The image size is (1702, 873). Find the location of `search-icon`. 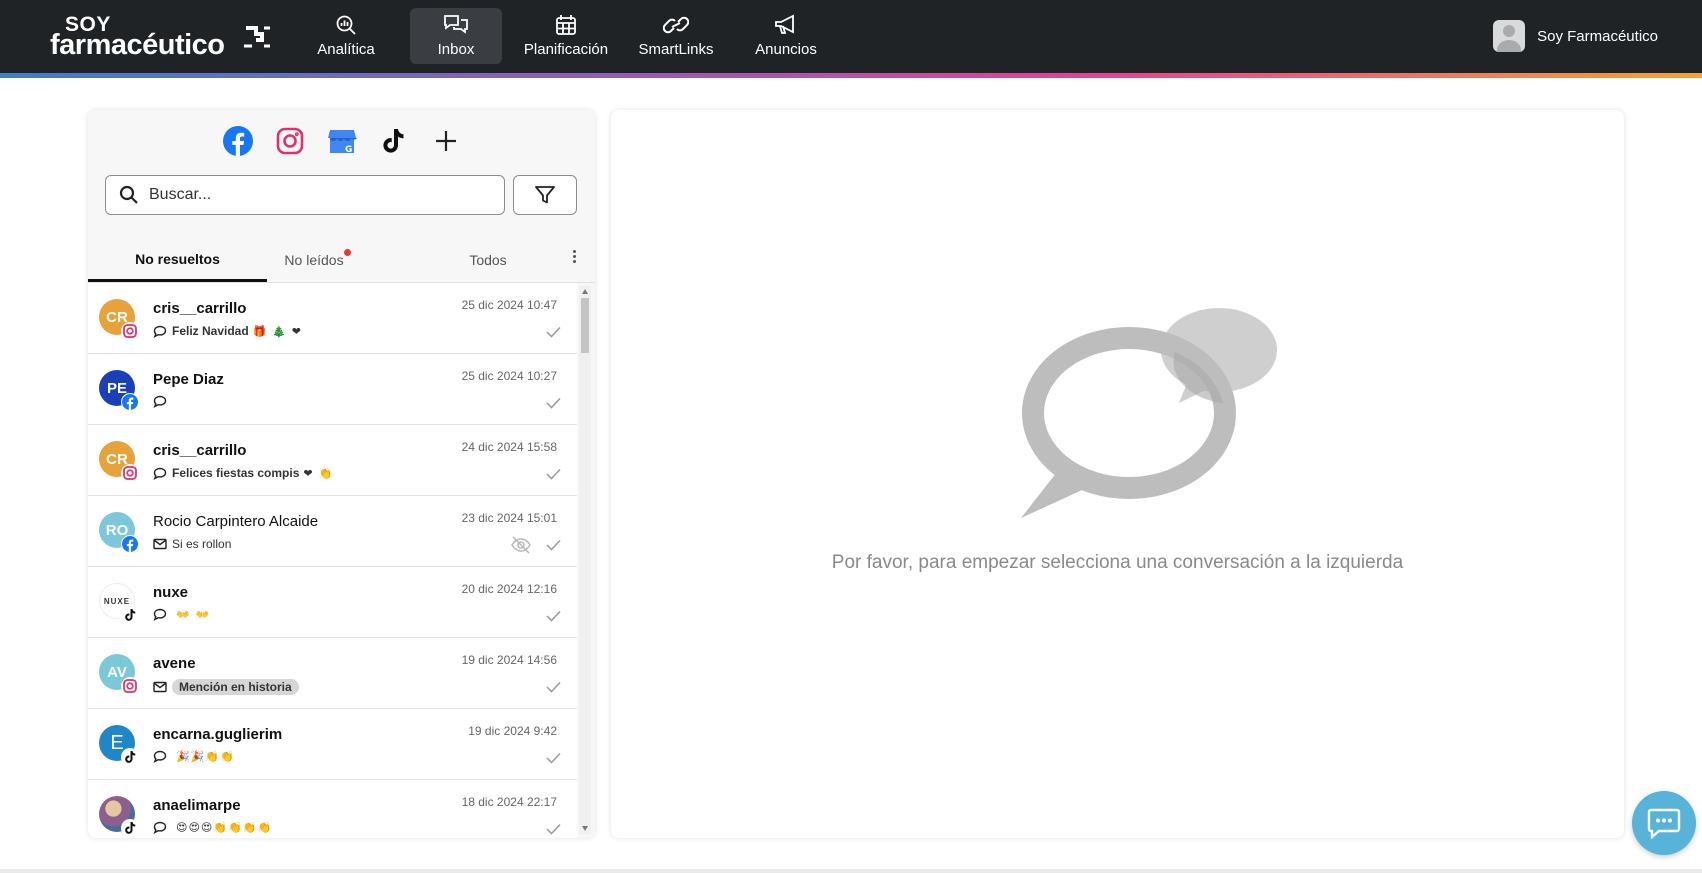

search-icon is located at coordinates (128, 194).